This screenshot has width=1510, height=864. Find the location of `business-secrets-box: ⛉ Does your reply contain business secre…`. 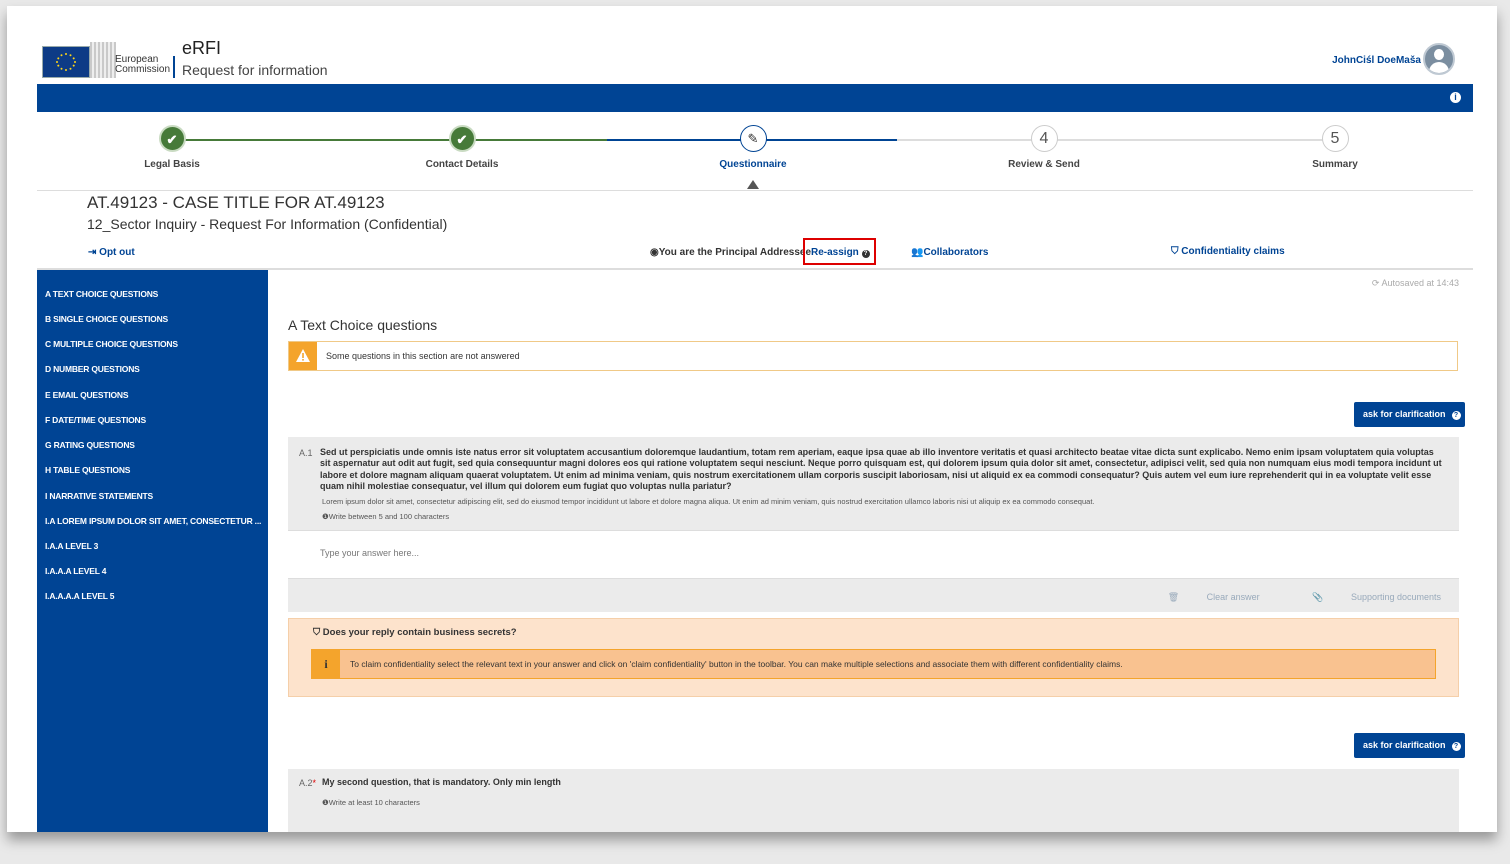

business-secrets-box: ⛉ Does your reply contain business secre… is located at coordinates (873, 657).